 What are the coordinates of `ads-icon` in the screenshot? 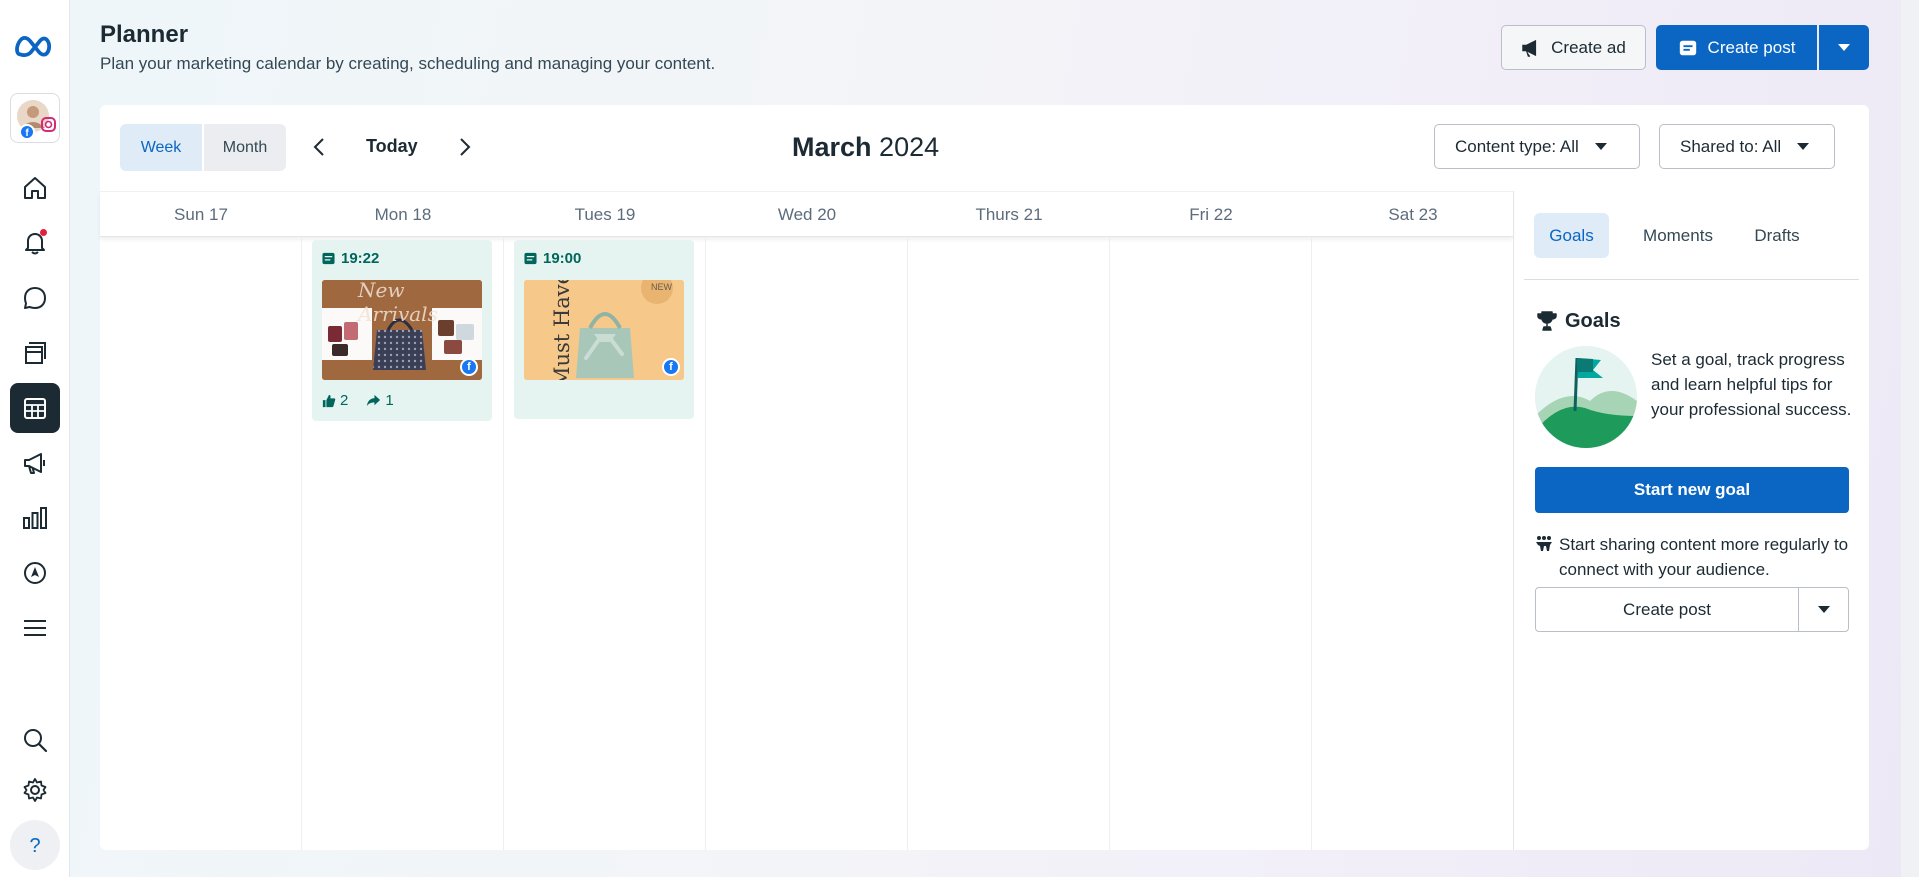 It's located at (35, 463).